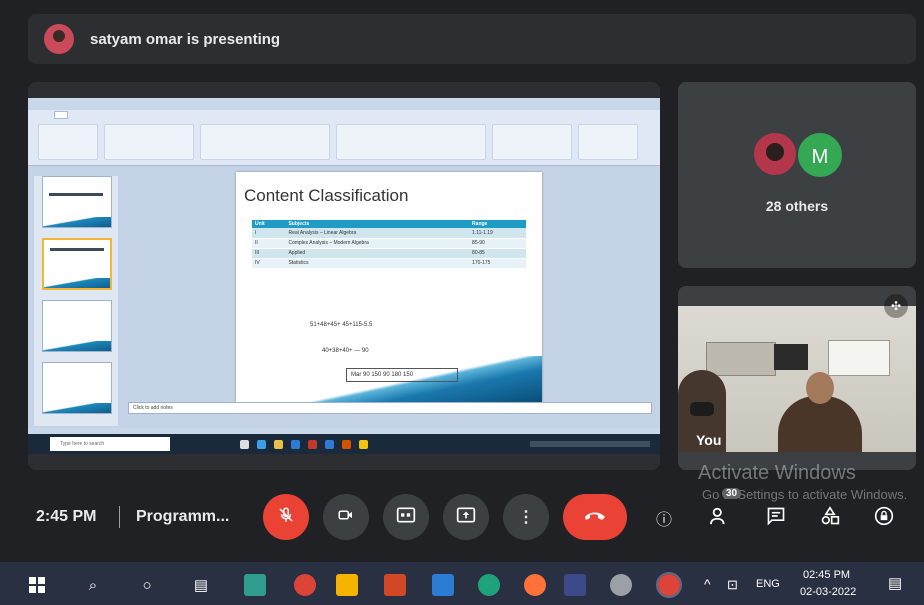 The image size is (924, 605). What do you see at coordinates (201, 585) in the screenshot?
I see `task-view-icon: ▤` at bounding box center [201, 585].